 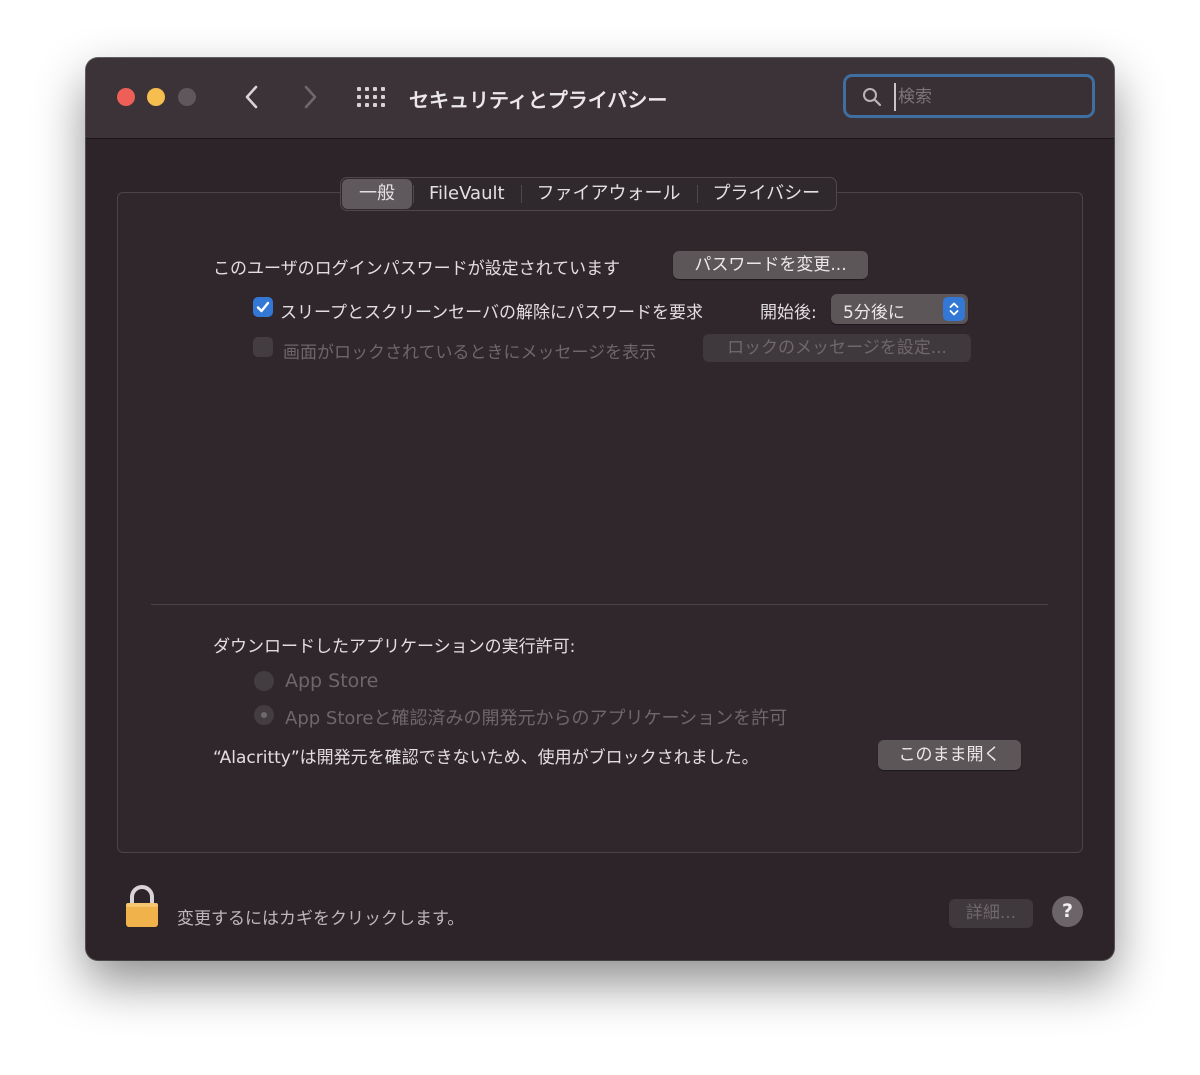 I want to click on require-password-checkbox, so click(x=263, y=307).